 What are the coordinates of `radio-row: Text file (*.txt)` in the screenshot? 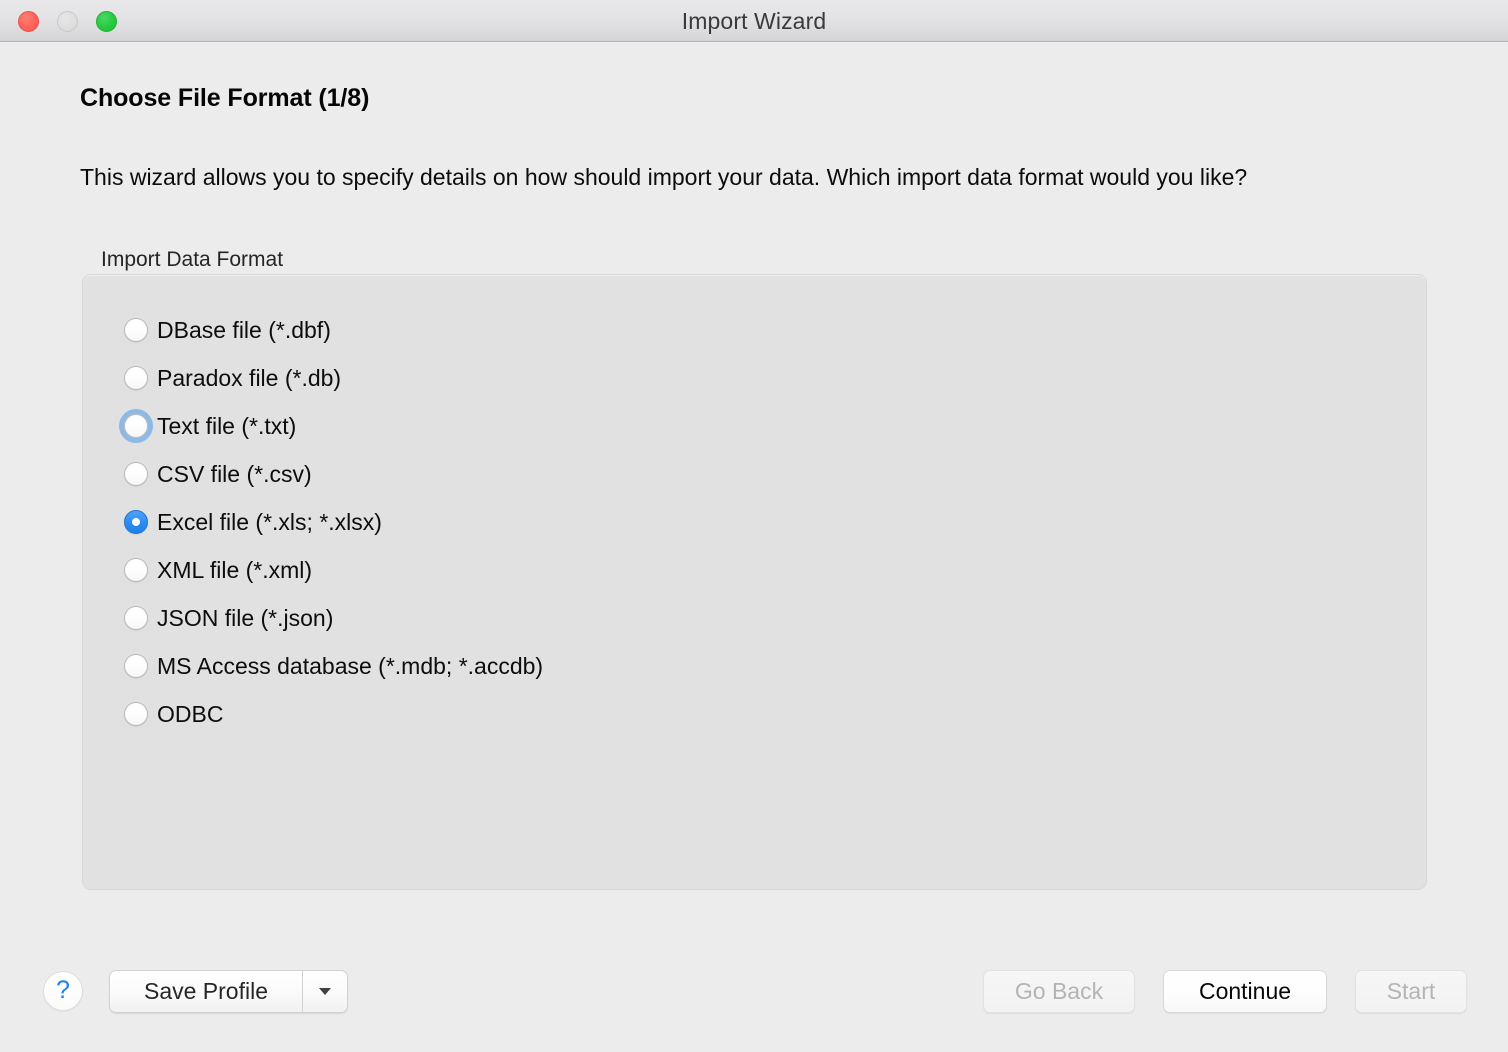 It's located at (331, 426).